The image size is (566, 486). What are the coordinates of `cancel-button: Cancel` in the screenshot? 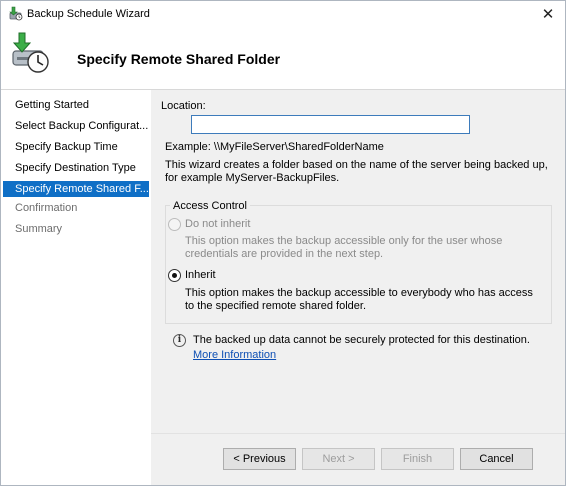 It's located at (496, 459).